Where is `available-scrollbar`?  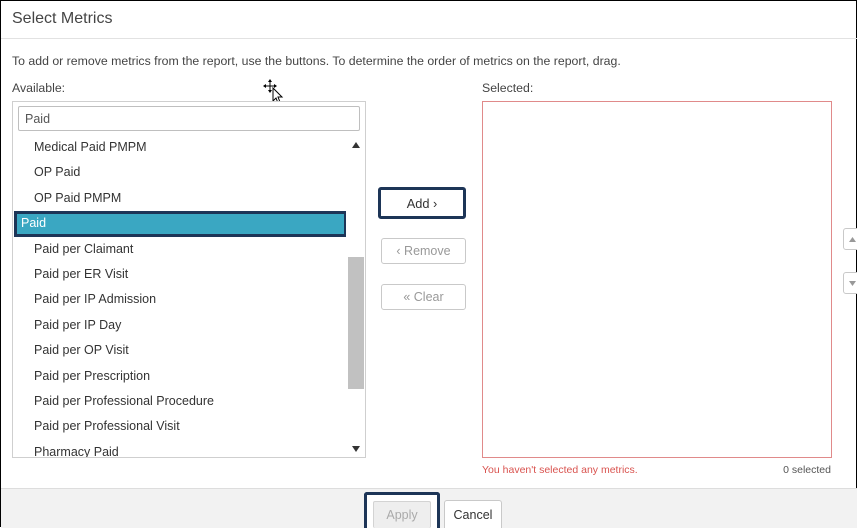 available-scrollbar is located at coordinates (356, 296).